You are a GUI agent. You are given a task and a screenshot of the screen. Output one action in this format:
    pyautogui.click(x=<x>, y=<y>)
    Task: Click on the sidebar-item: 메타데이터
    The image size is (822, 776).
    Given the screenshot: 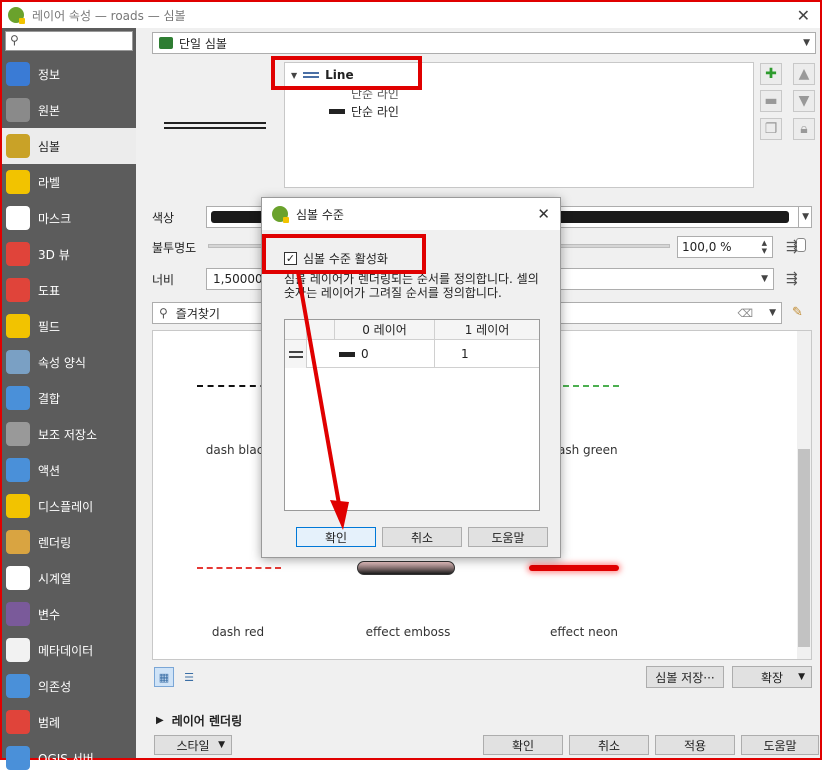 What is the action you would take?
    pyautogui.click(x=69, y=650)
    